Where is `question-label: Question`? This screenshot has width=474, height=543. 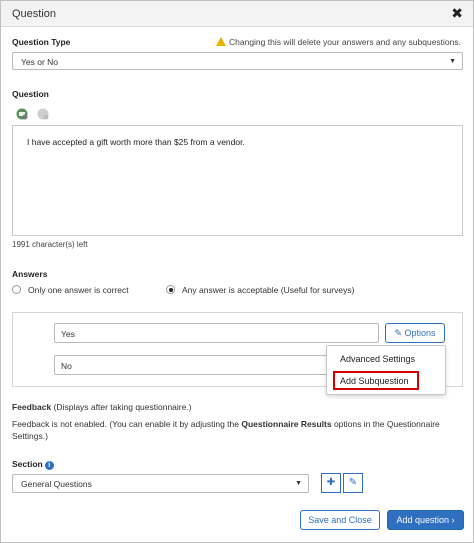
question-label: Question is located at coordinates (30, 94).